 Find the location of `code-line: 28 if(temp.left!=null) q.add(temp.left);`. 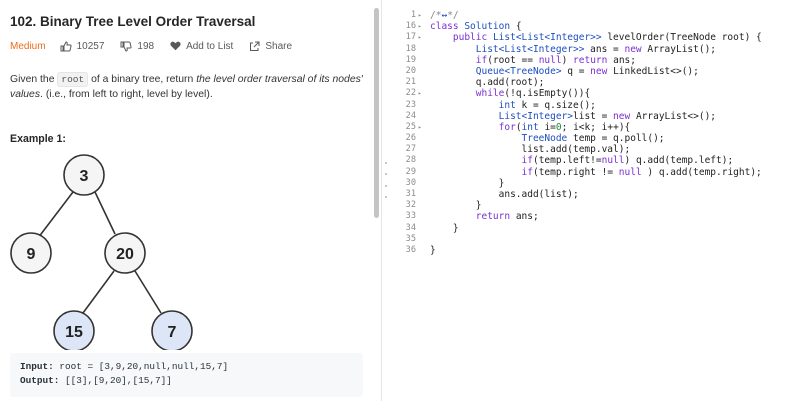

code-line: 28 if(temp.left!=null) q.add(temp.left); is located at coordinates (595, 160).